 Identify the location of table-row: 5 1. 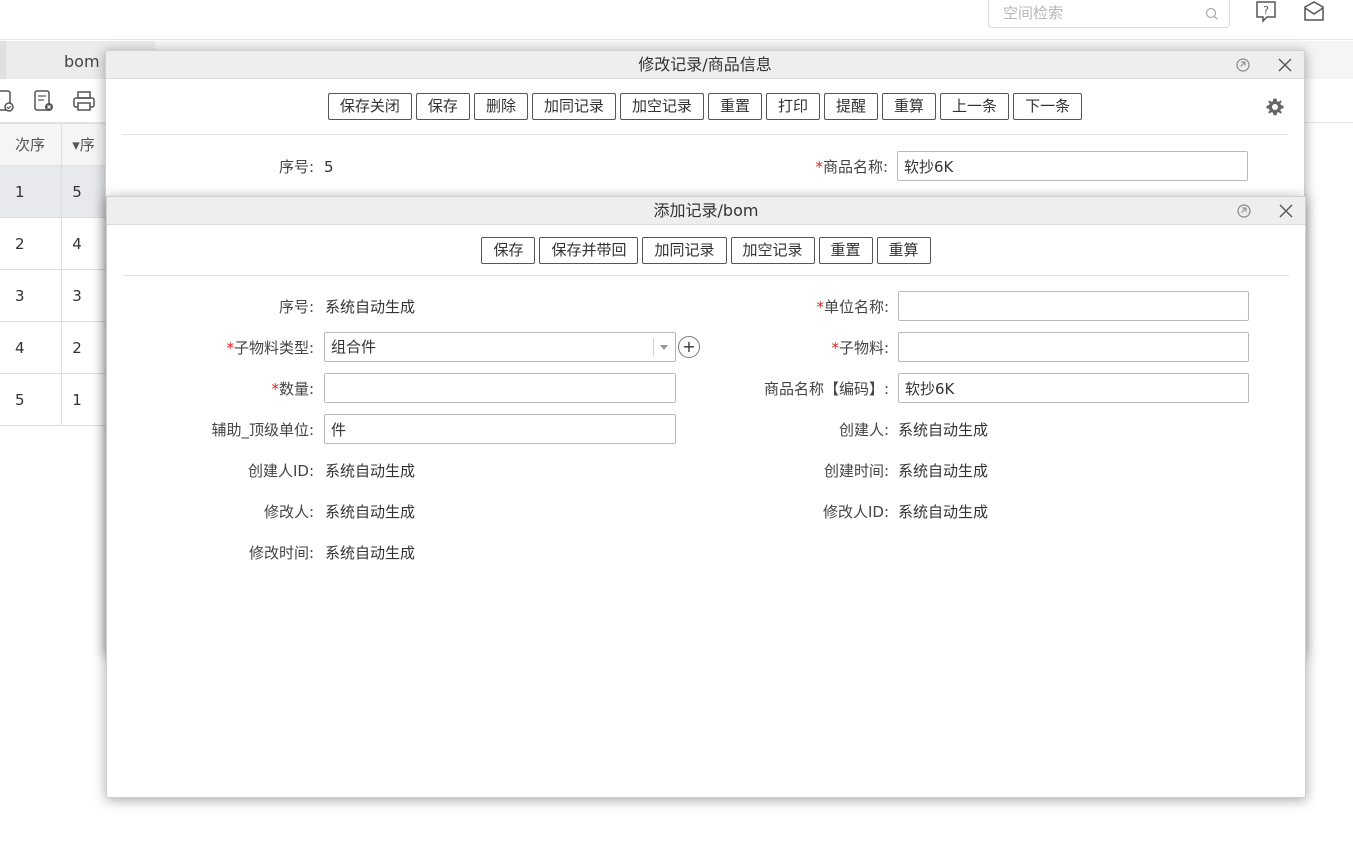
(60, 399).